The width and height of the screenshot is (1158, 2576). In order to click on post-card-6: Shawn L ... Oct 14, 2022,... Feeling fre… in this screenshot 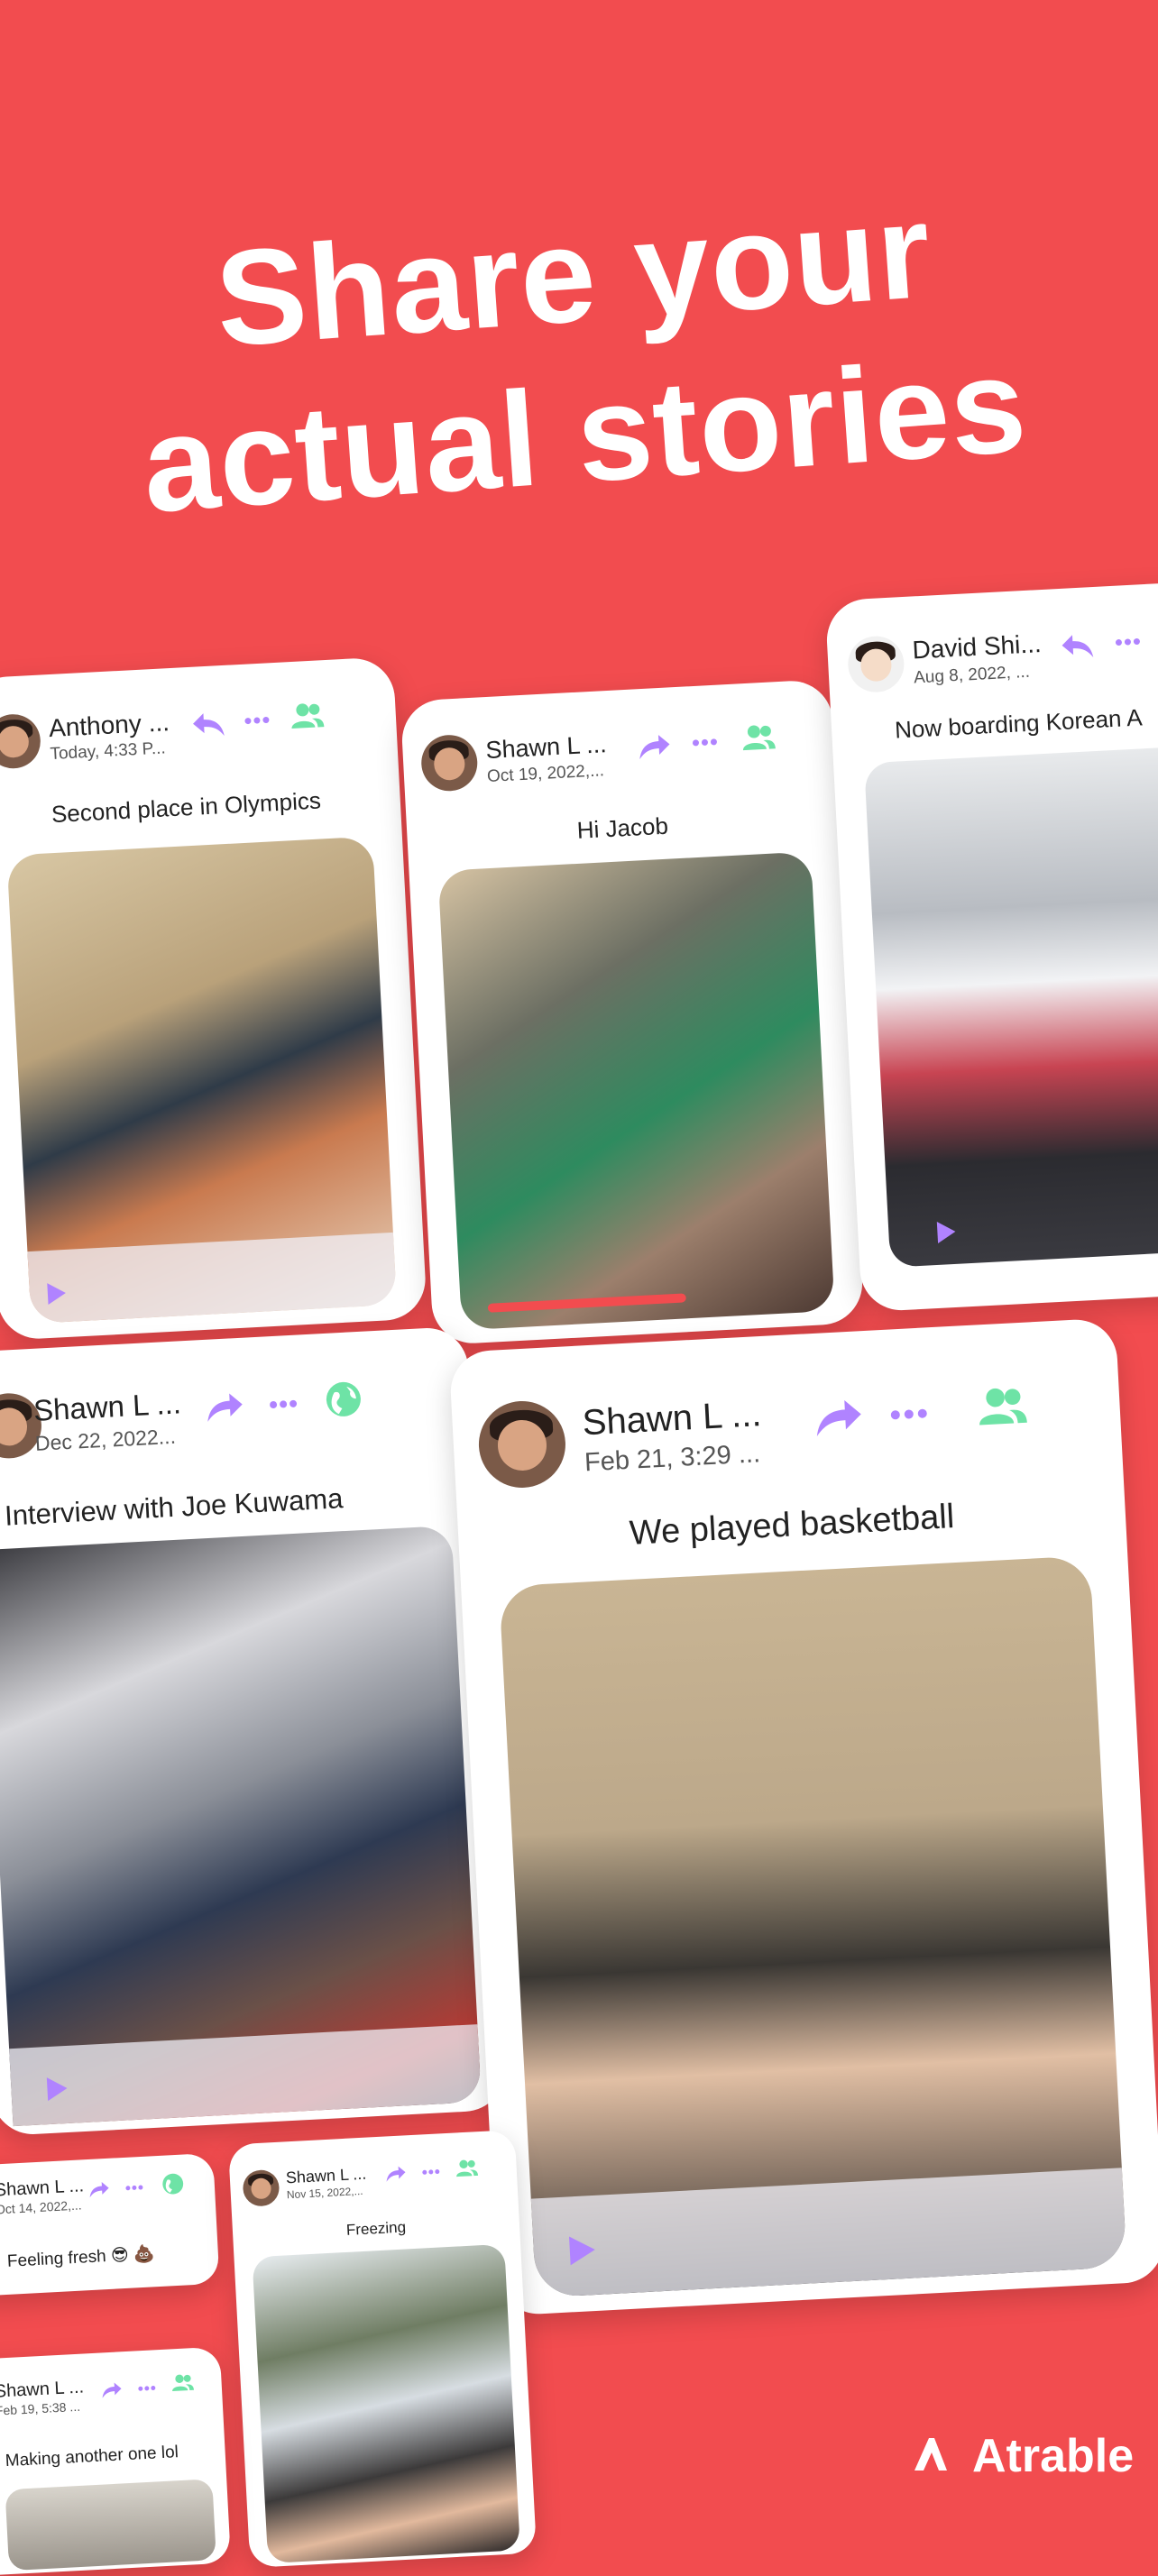, I will do `click(110, 2224)`.